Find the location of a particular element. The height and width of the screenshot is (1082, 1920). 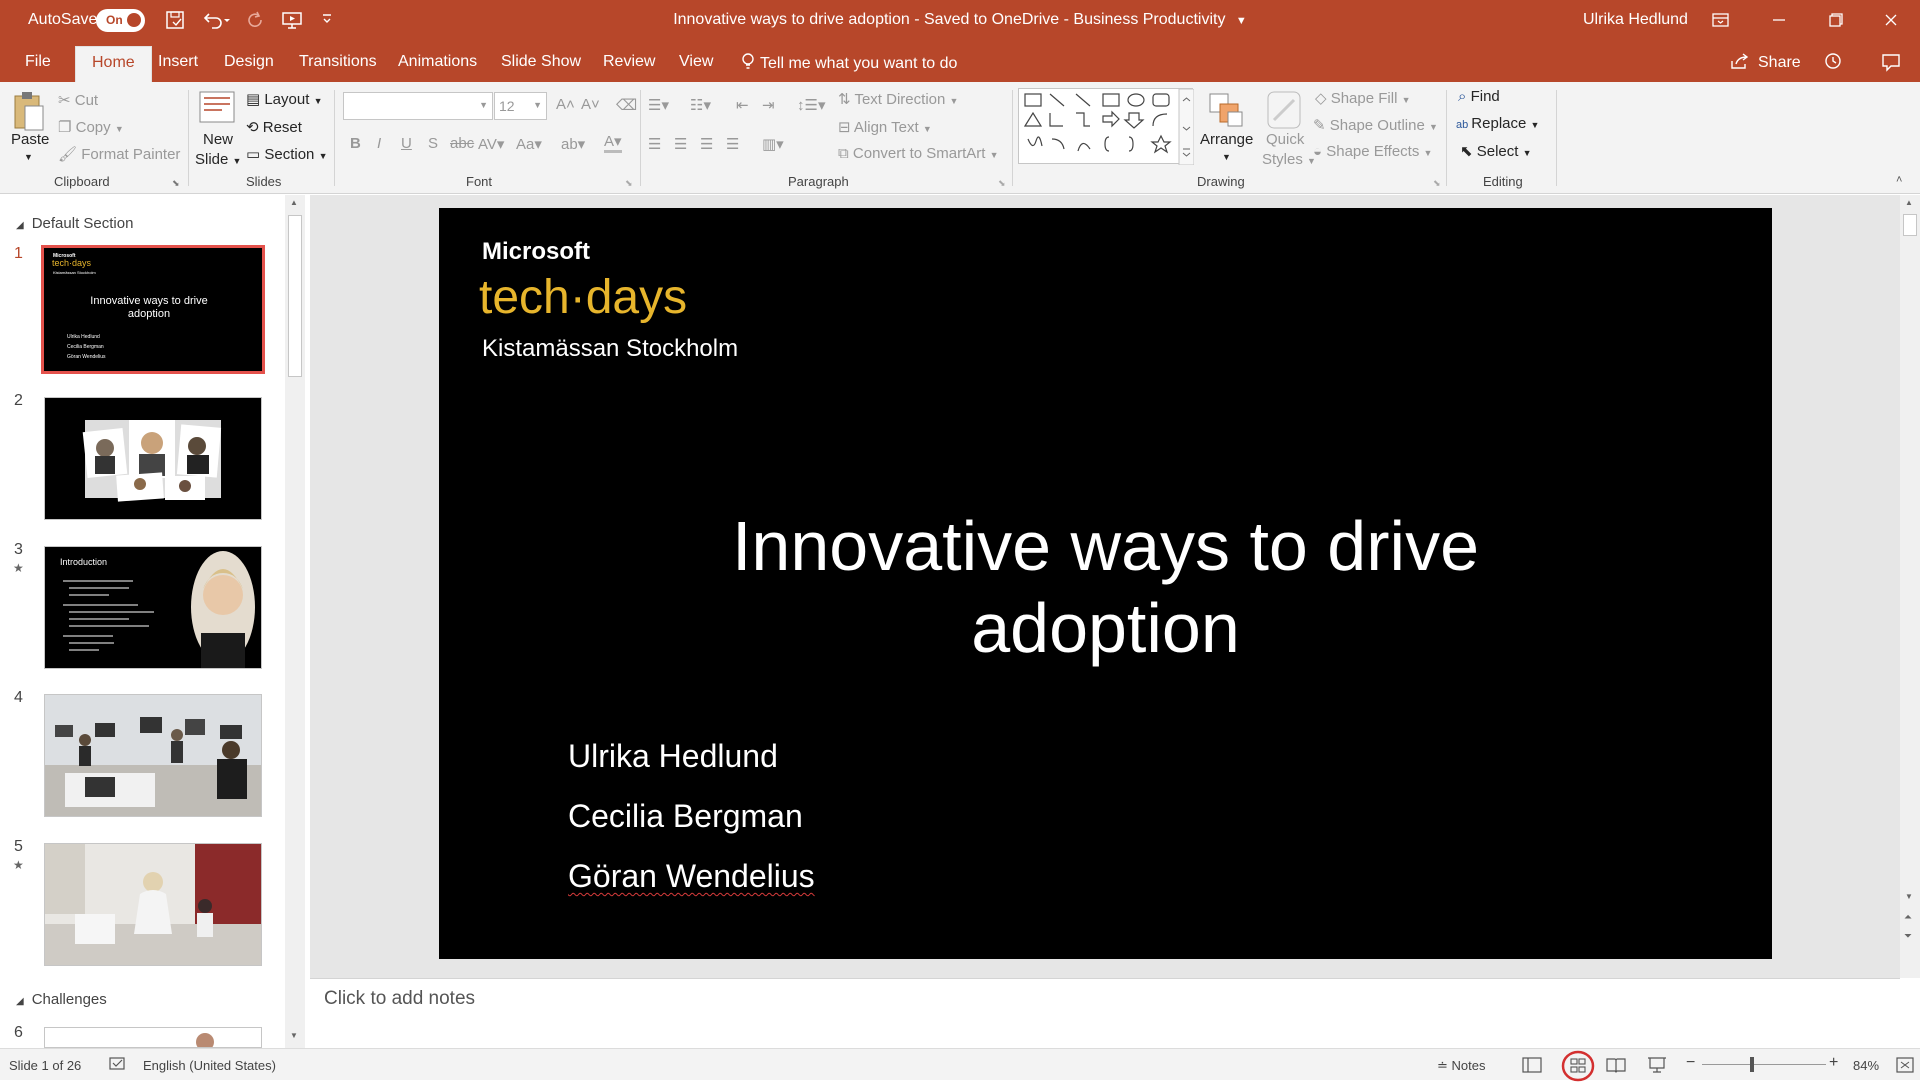

minimize-icon is located at coordinates (1779, 20).